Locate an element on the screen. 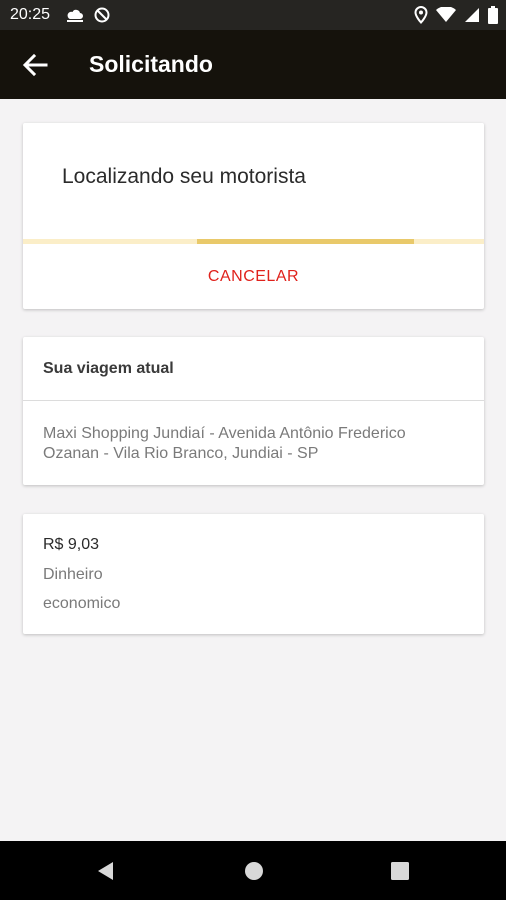 Image resolution: width=506 pixels, height=900 pixels. system-nav-bar is located at coordinates (253, 870).